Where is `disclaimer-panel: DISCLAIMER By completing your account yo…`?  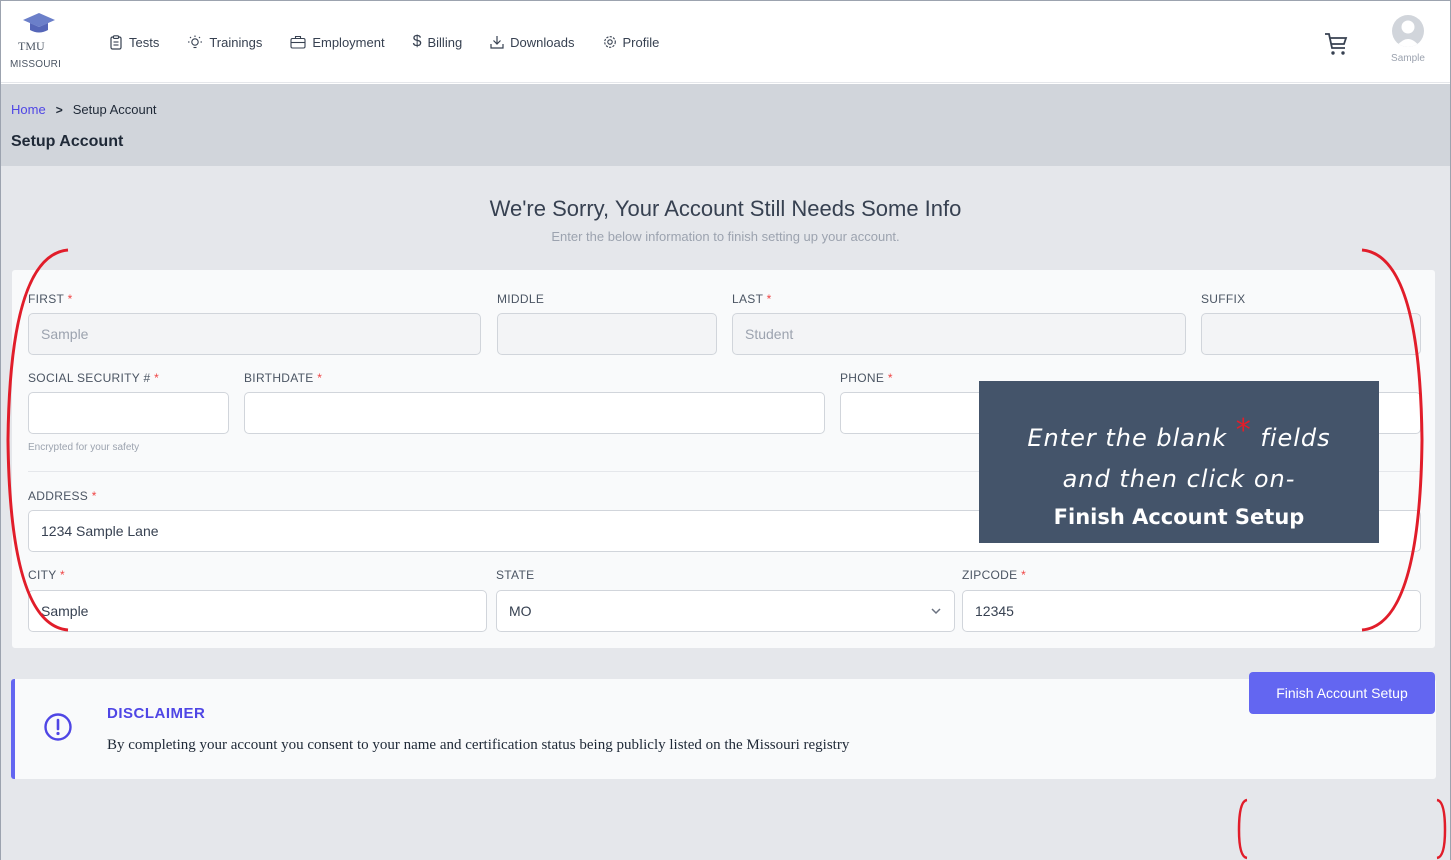 disclaimer-panel: DISCLAIMER By completing your account yo… is located at coordinates (723, 729).